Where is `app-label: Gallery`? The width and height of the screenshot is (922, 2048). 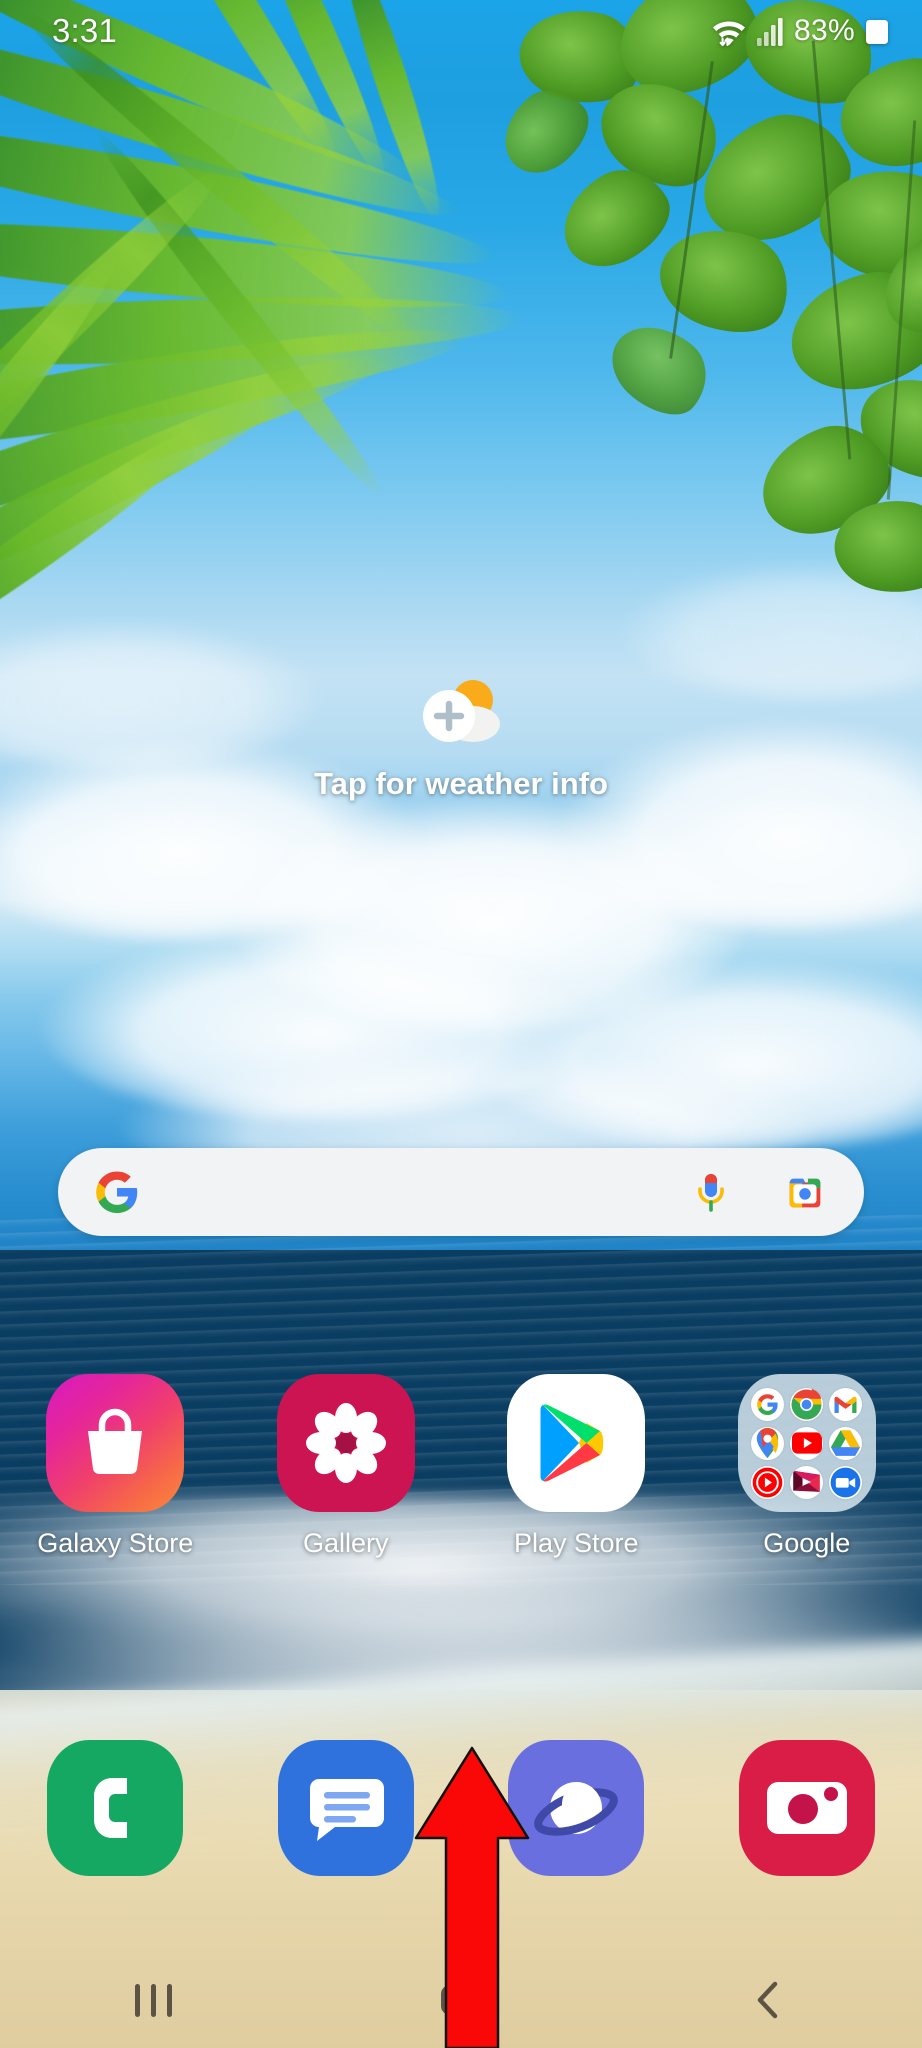 app-label: Gallery is located at coordinates (345, 1543).